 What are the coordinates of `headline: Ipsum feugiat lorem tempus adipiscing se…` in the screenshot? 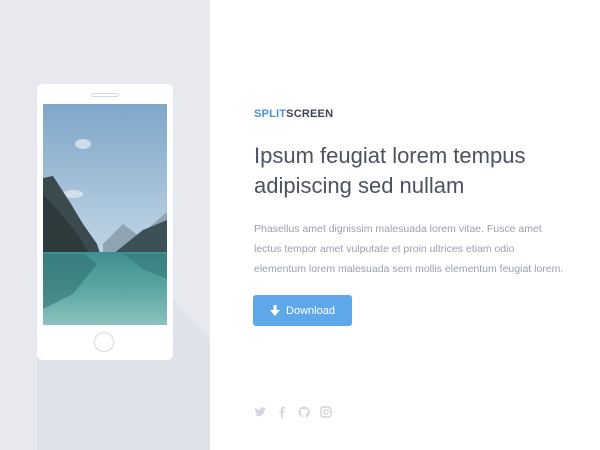 It's located at (390, 170).